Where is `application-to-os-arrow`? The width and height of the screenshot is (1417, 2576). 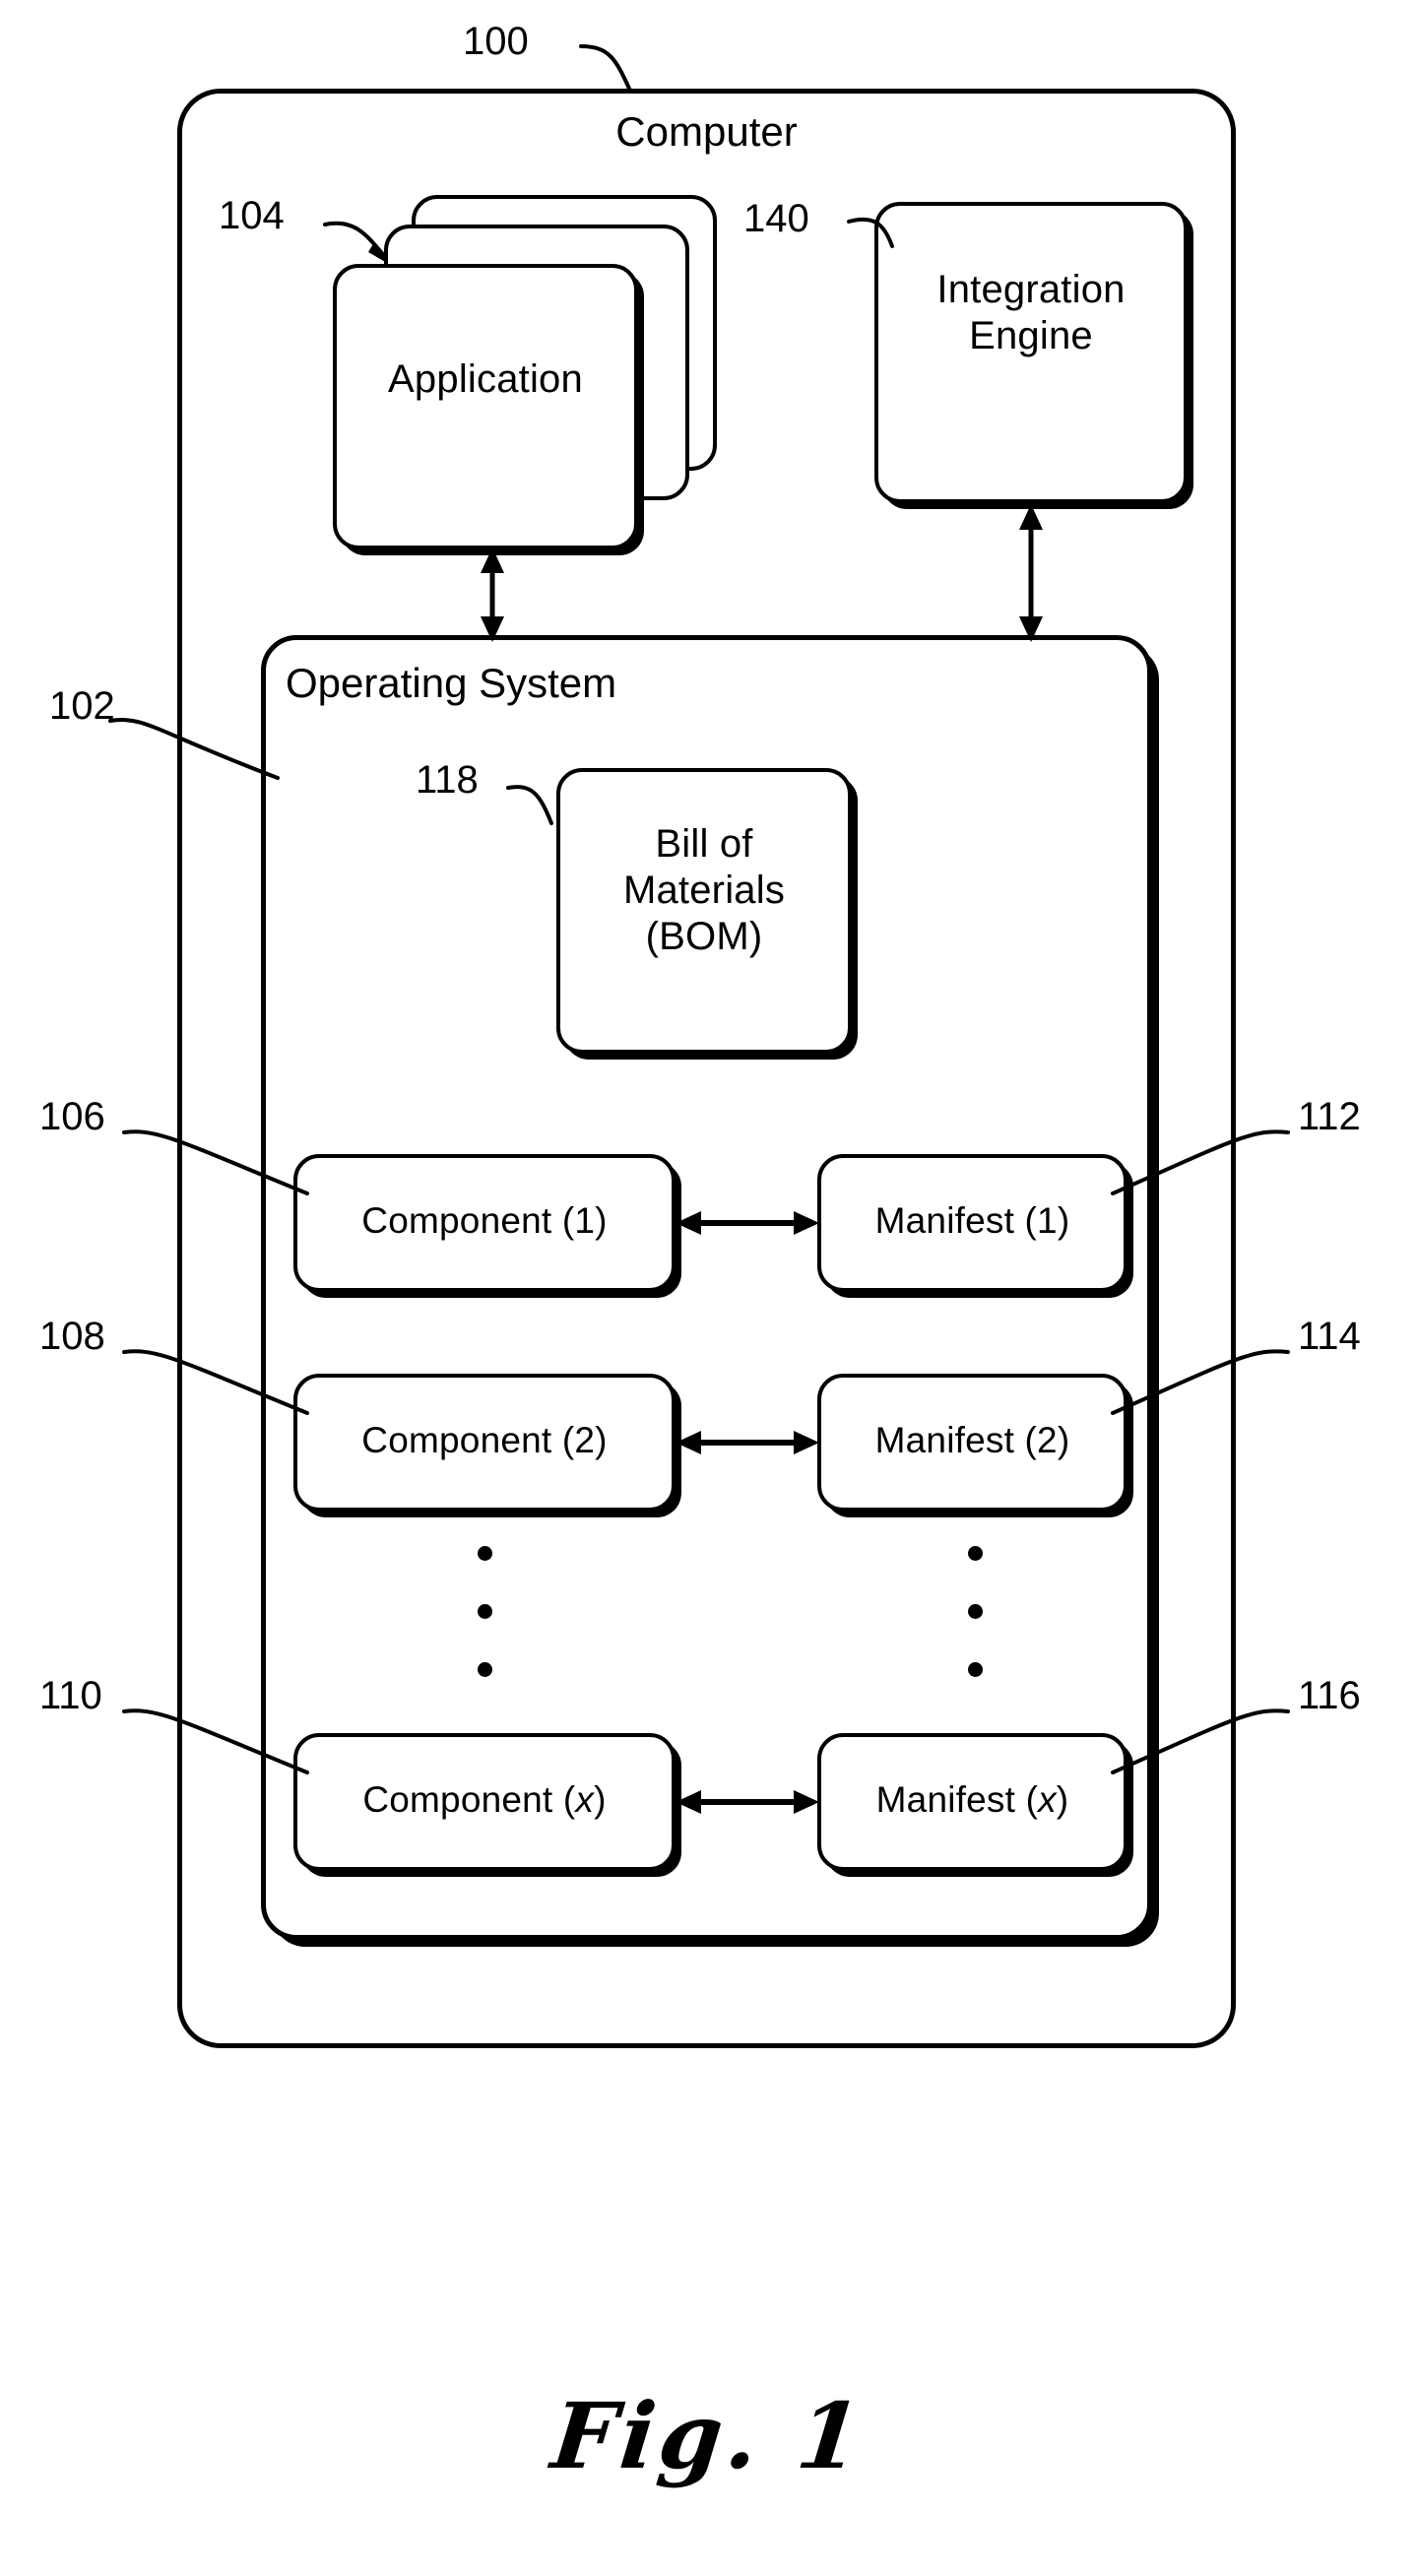
application-to-os-arrow is located at coordinates (492, 594).